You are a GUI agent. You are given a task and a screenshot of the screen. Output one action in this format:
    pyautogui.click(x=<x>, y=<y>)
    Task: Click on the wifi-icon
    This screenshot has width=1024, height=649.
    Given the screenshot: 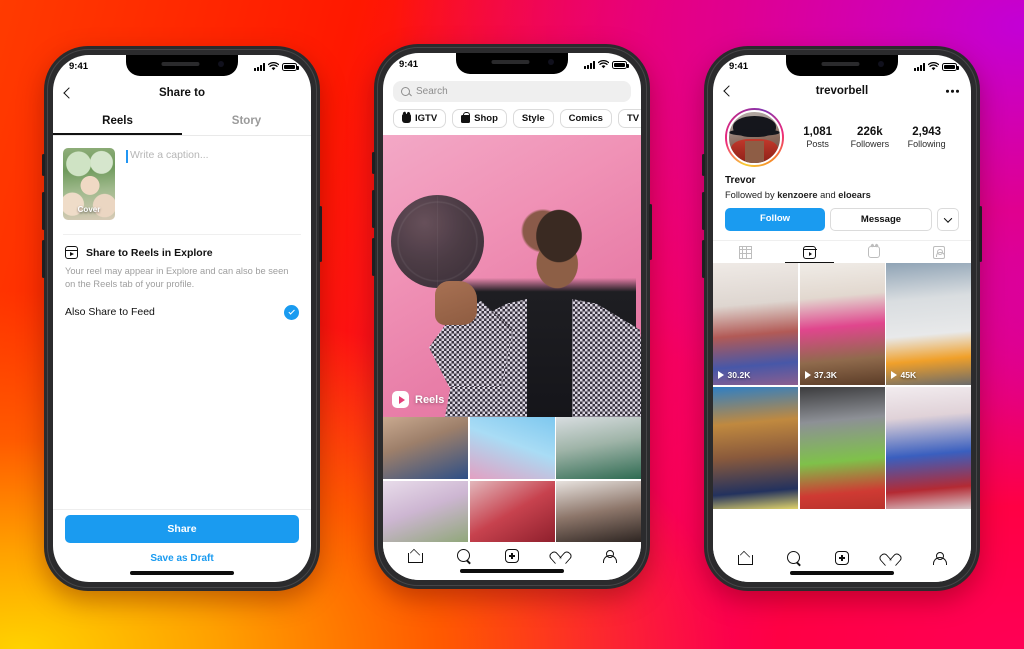 What is the action you would take?
    pyautogui.click(x=933, y=66)
    